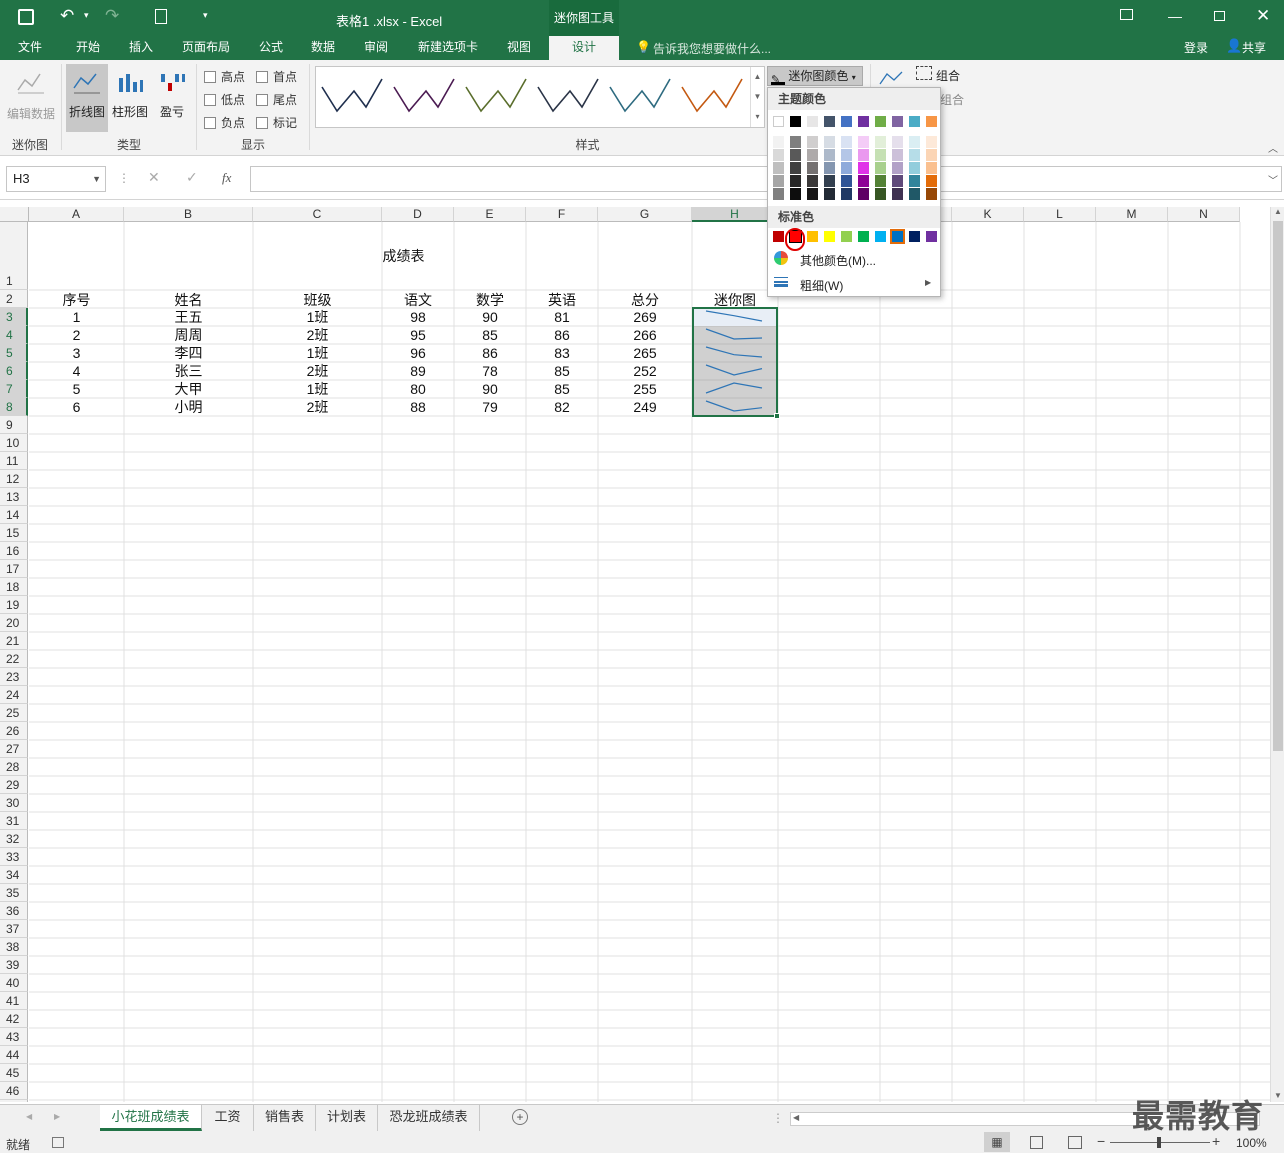 The height and width of the screenshot is (1153, 1284). Describe the element at coordinates (1216, 1141) in the screenshot. I see `zoom-in-icon: +` at that location.